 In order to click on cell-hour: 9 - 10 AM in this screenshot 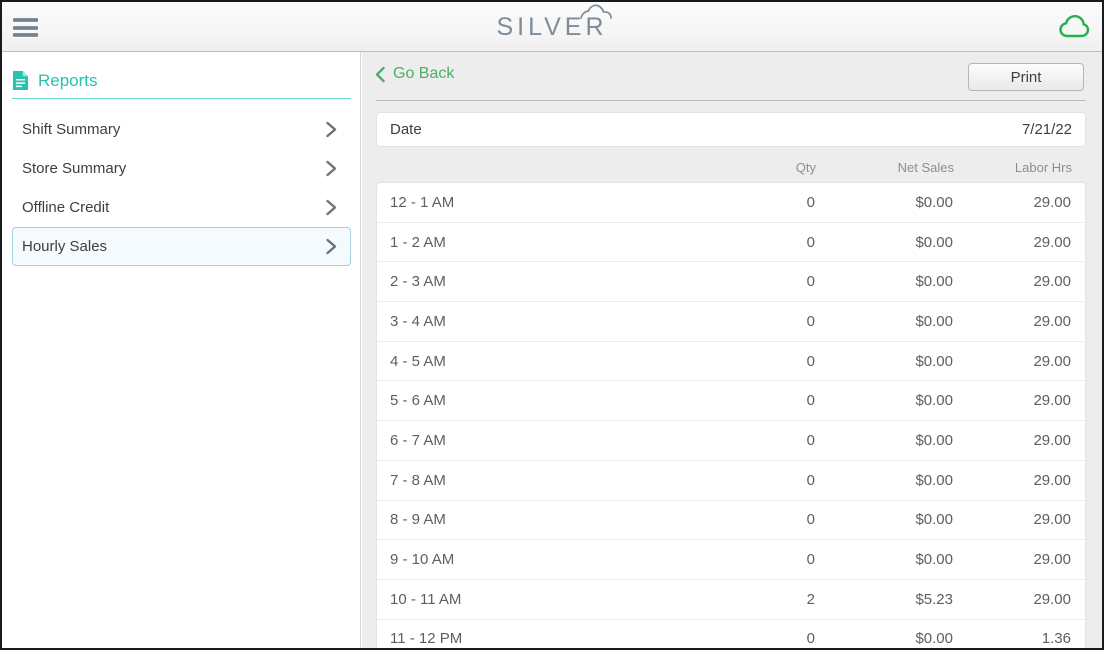, I will do `click(422, 560)`.